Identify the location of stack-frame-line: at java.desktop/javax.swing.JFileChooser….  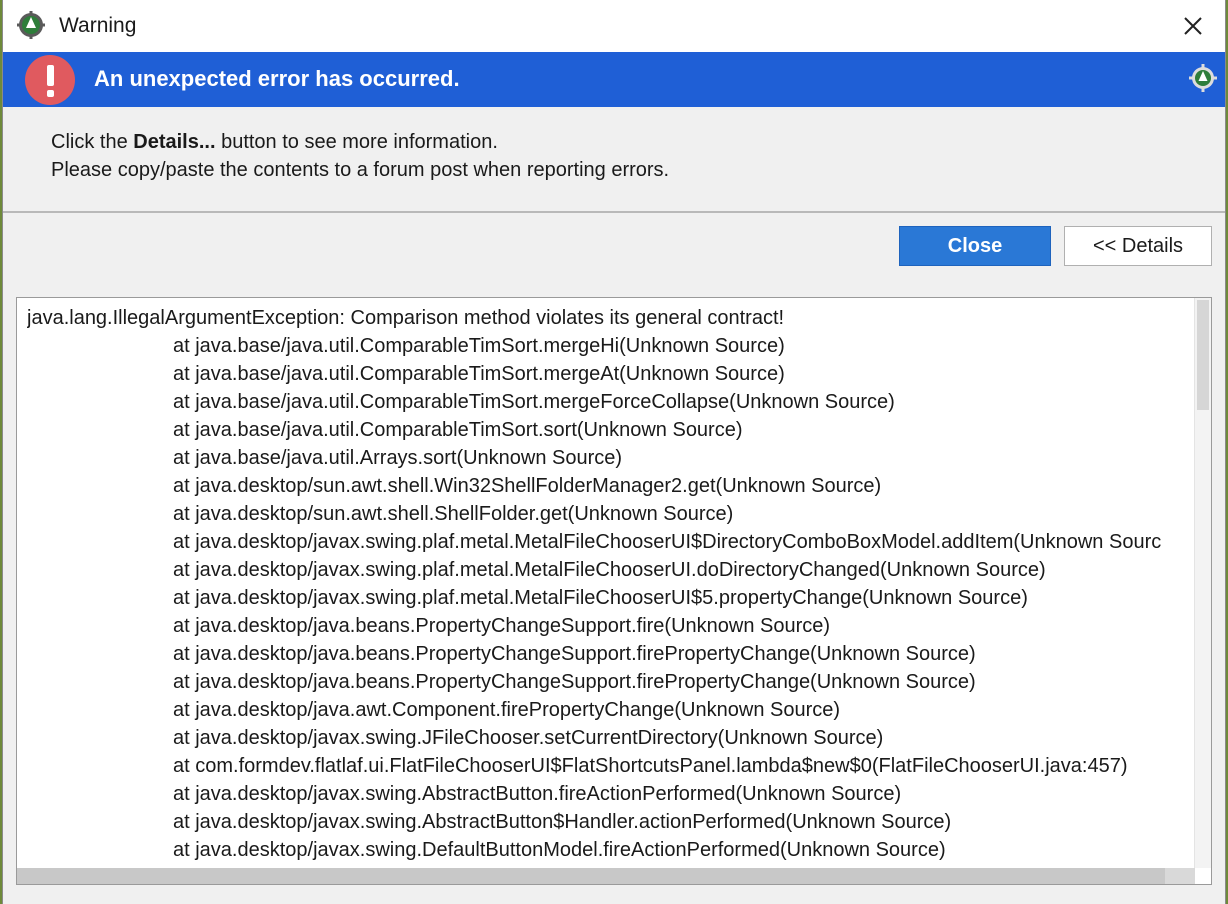
(528, 738).